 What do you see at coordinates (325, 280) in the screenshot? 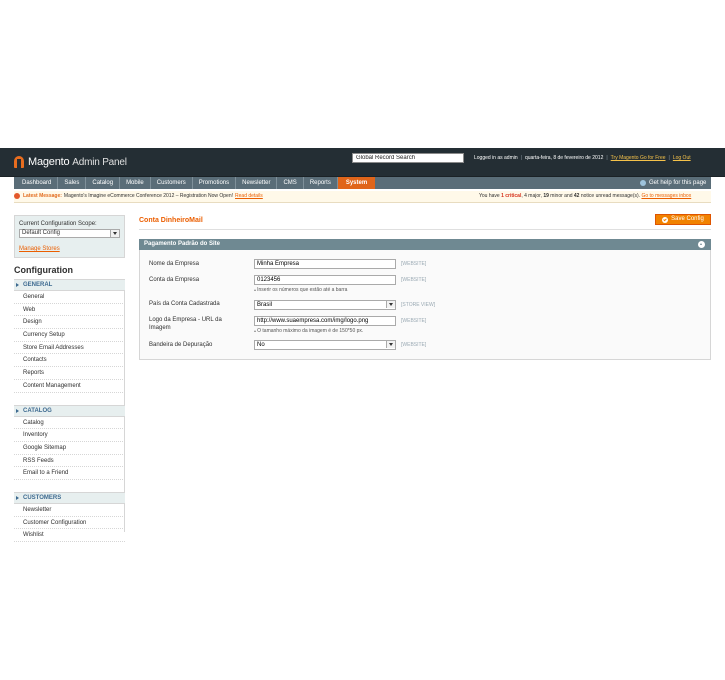
I see `company-account-input: 0123456` at bounding box center [325, 280].